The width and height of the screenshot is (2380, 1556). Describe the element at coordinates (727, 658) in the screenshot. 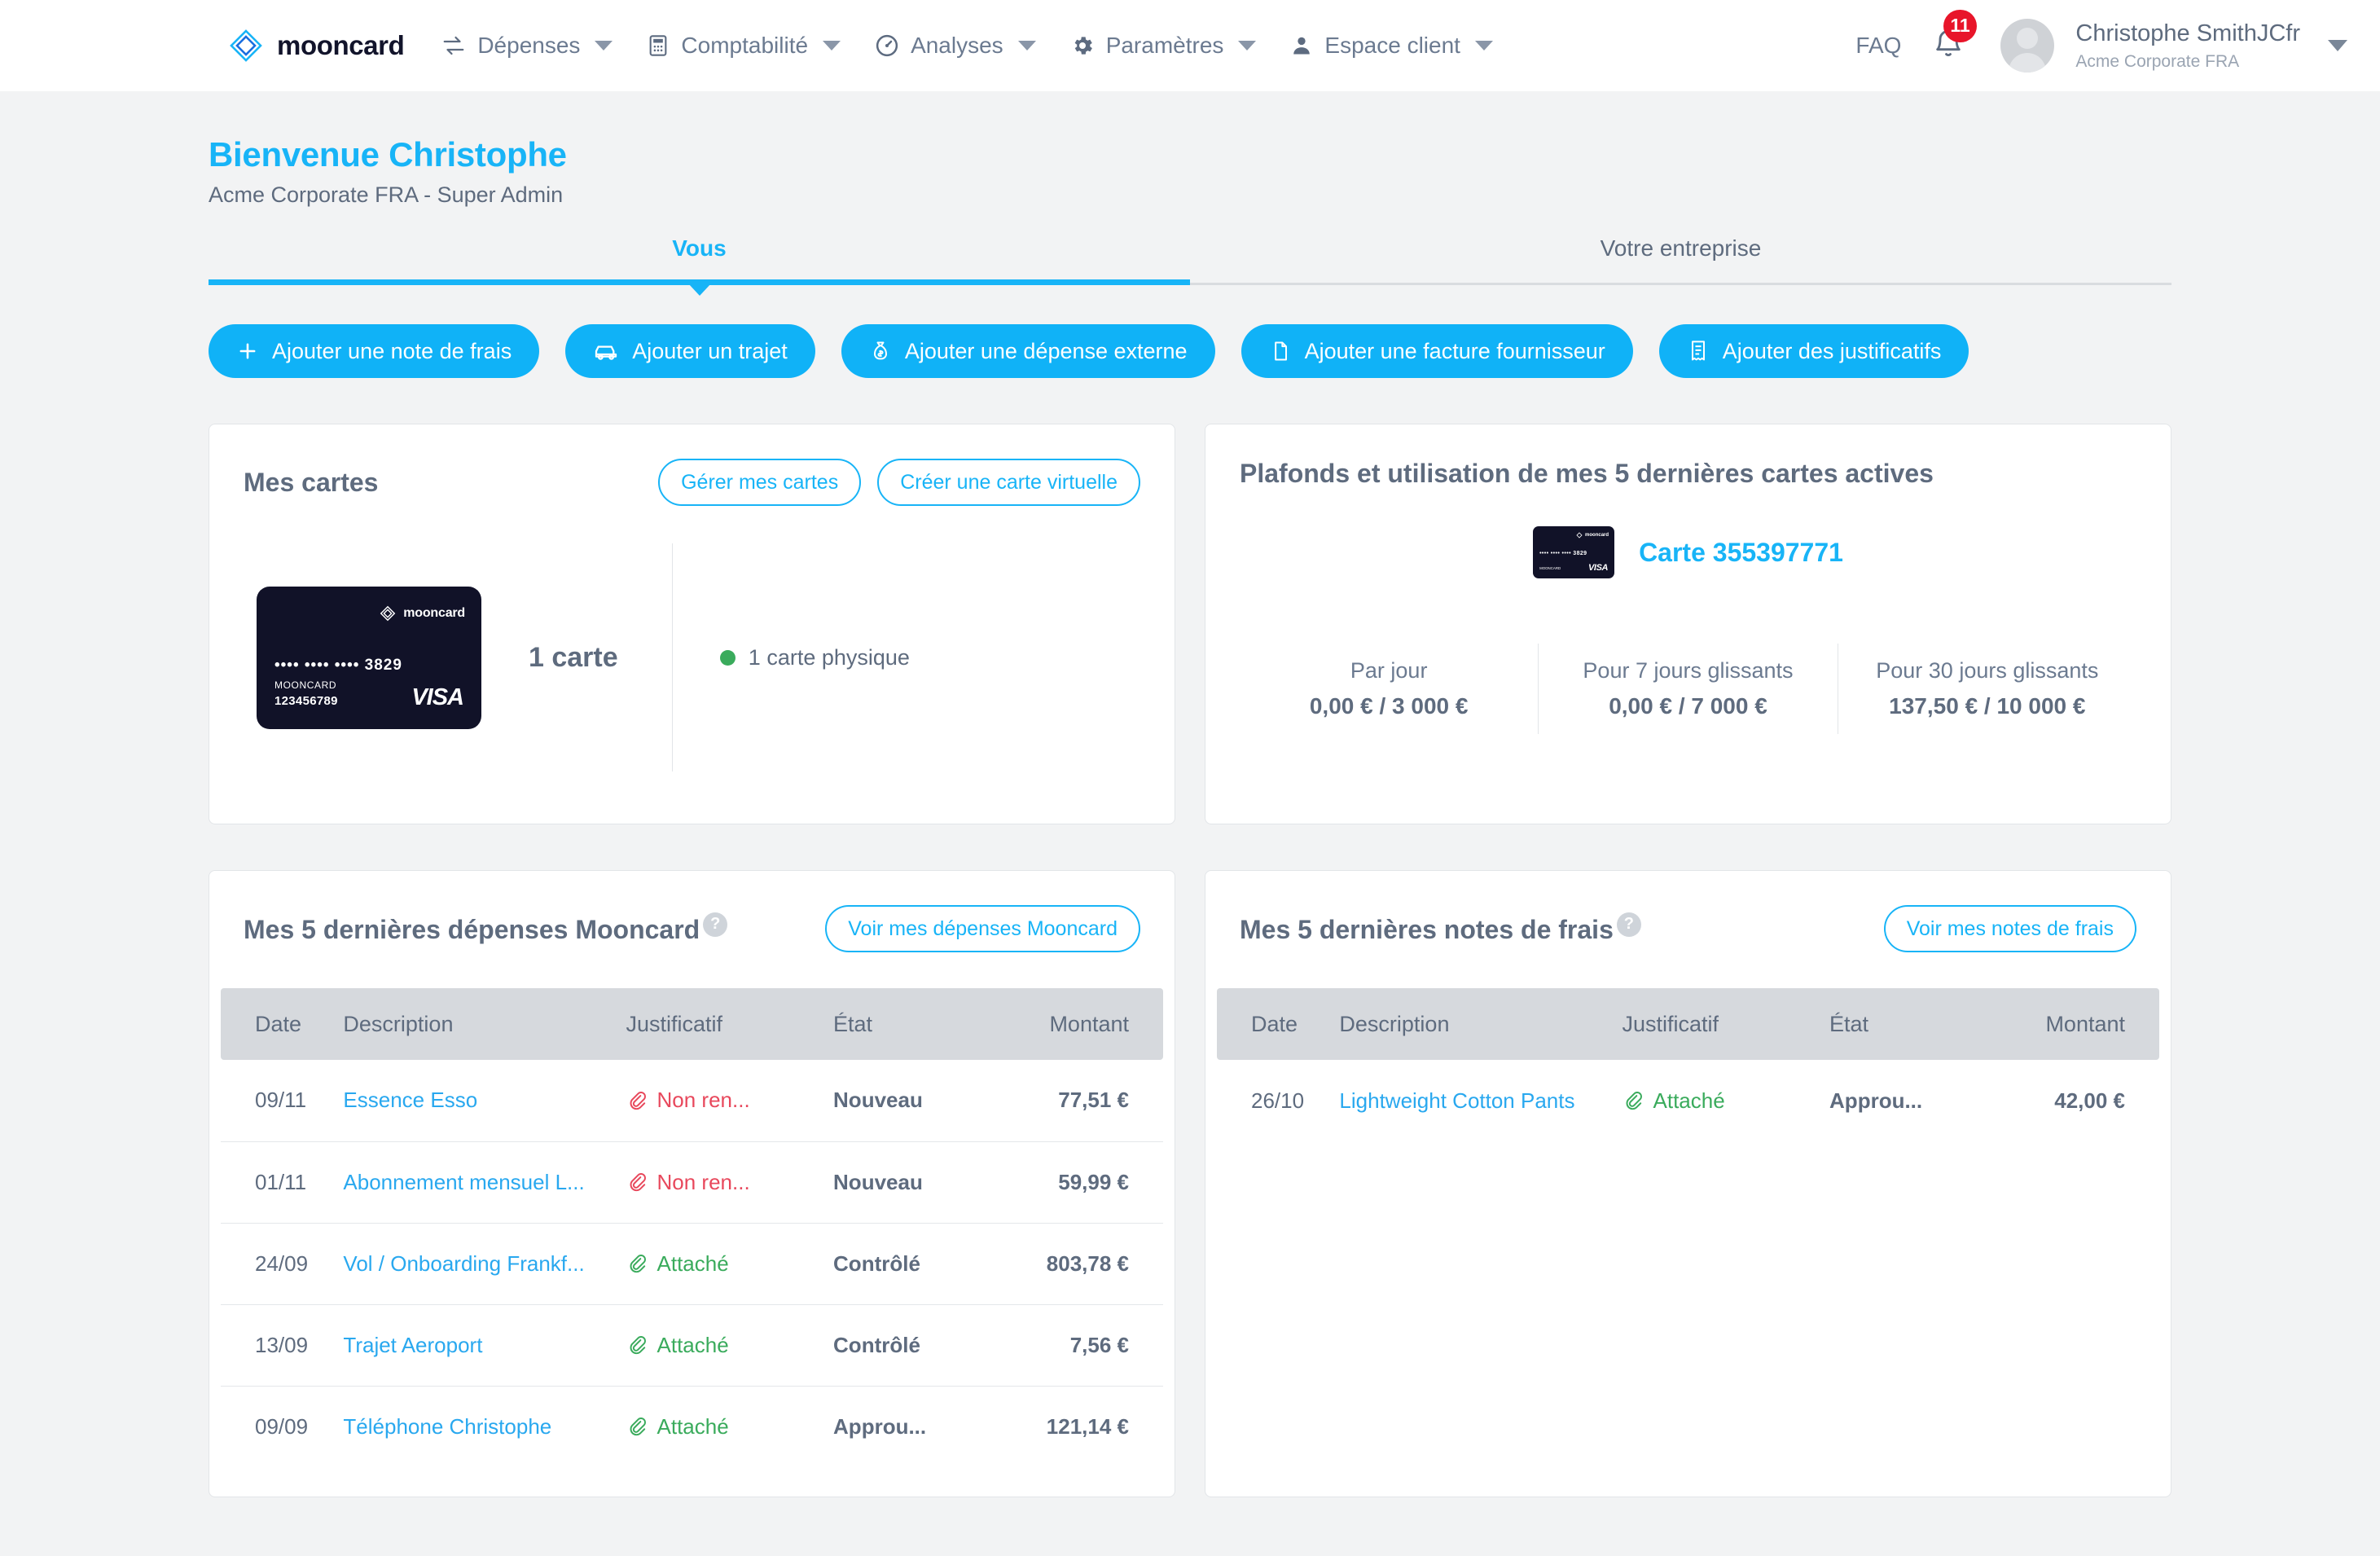

I see `status-dot-icon` at that location.